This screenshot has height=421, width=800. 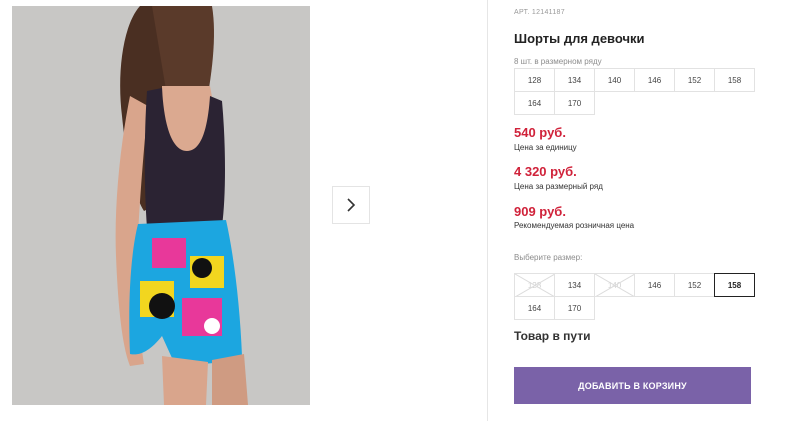 I want to click on size-range-item: 146, so click(x=654, y=80).